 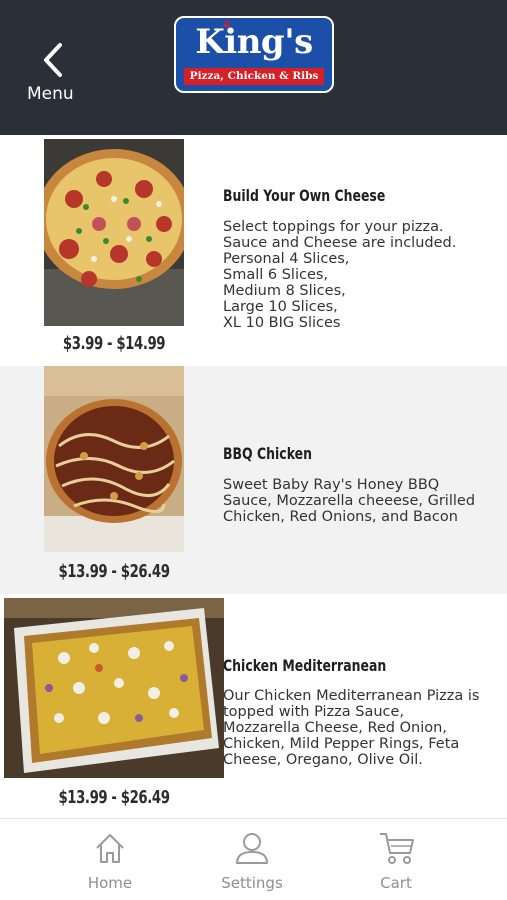 I want to click on logo-brand: King's, so click(x=254, y=42).